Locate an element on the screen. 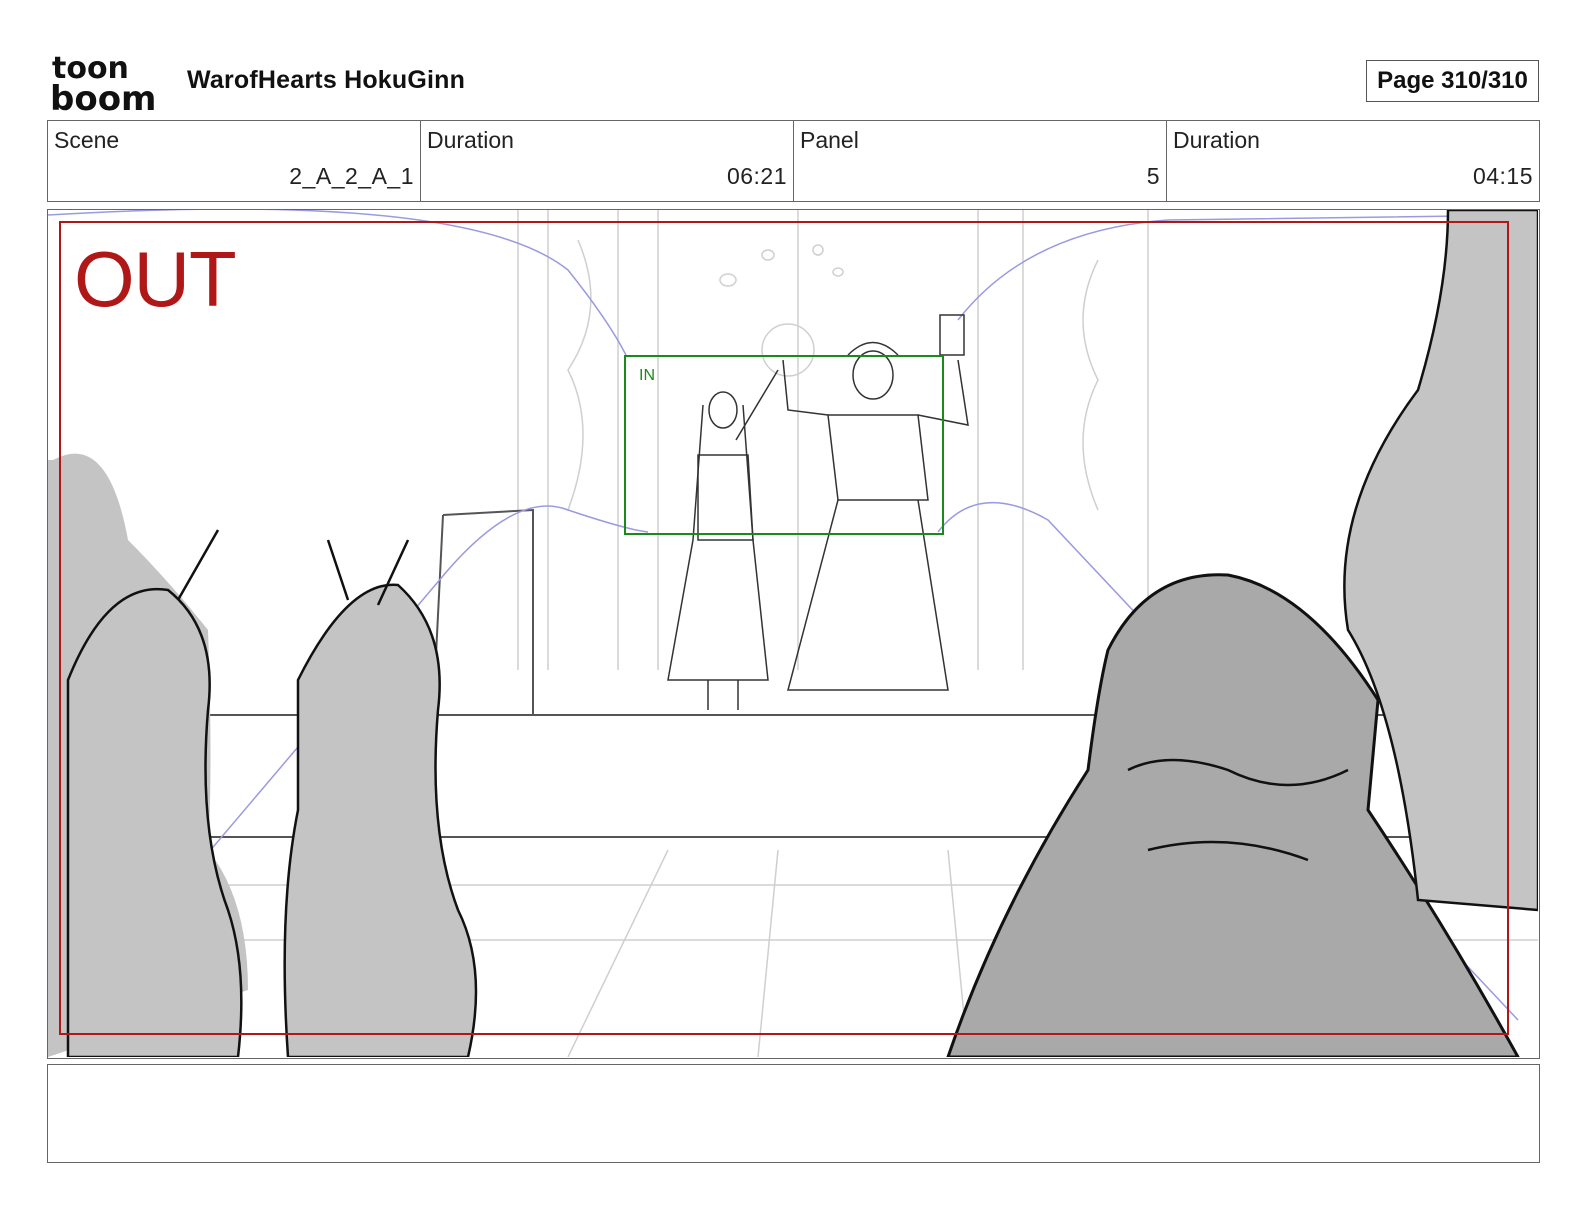 This screenshot has height=1224, width=1584. center-characters is located at coordinates (818, 512).